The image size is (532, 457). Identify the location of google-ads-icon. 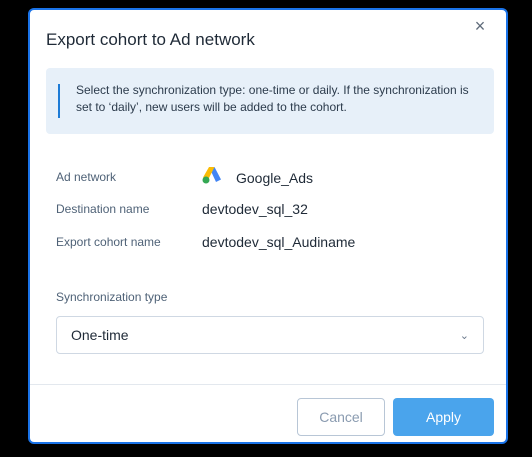
(211, 175).